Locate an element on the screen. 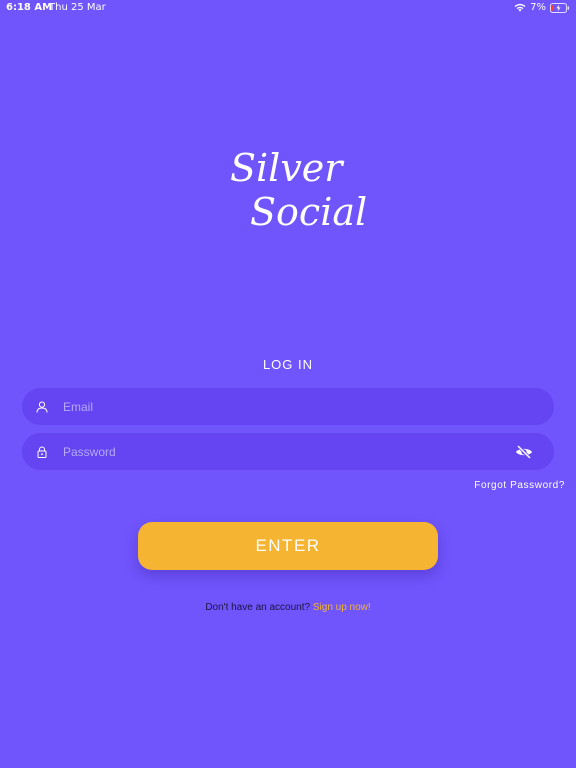 The image size is (576, 768). signup-prompt: Don't have an account? is located at coordinates (258, 607).